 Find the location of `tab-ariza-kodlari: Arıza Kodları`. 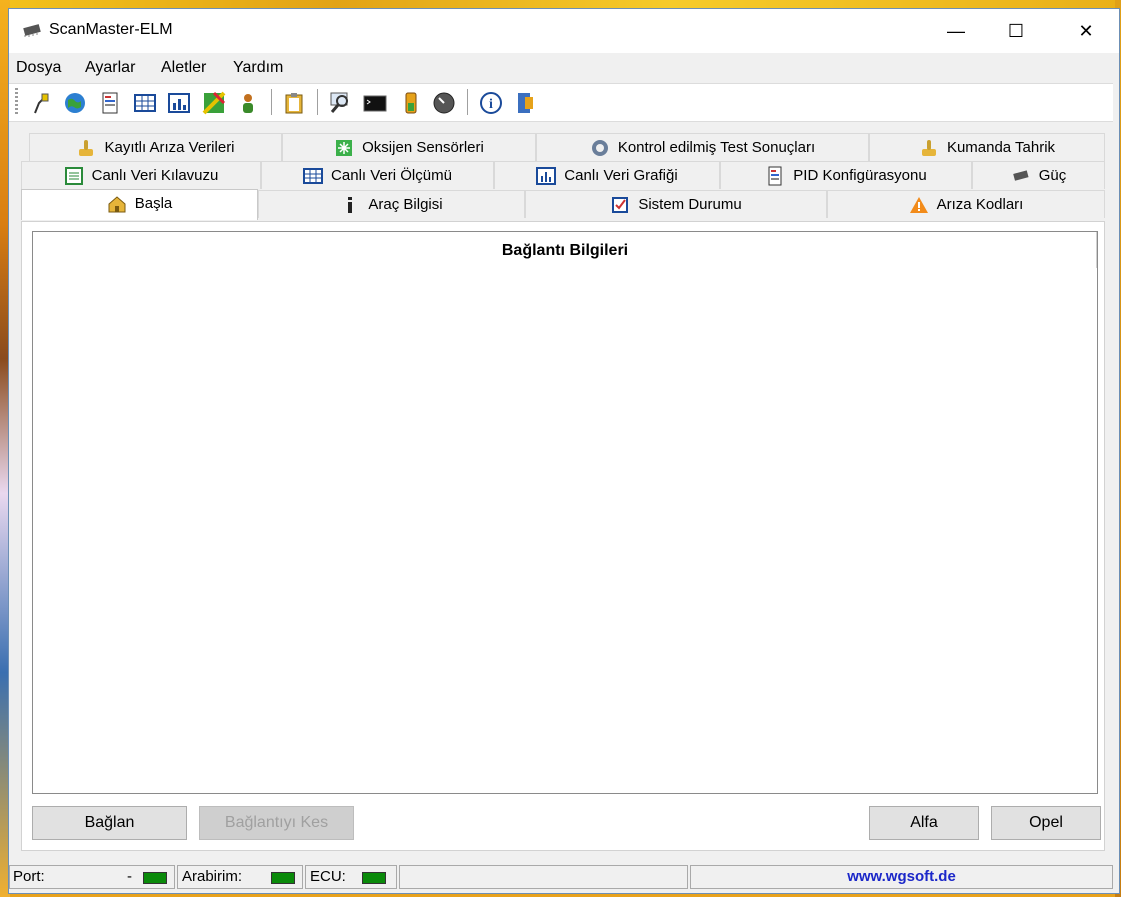

tab-ariza-kodlari: Arıza Kodları is located at coordinates (966, 204).